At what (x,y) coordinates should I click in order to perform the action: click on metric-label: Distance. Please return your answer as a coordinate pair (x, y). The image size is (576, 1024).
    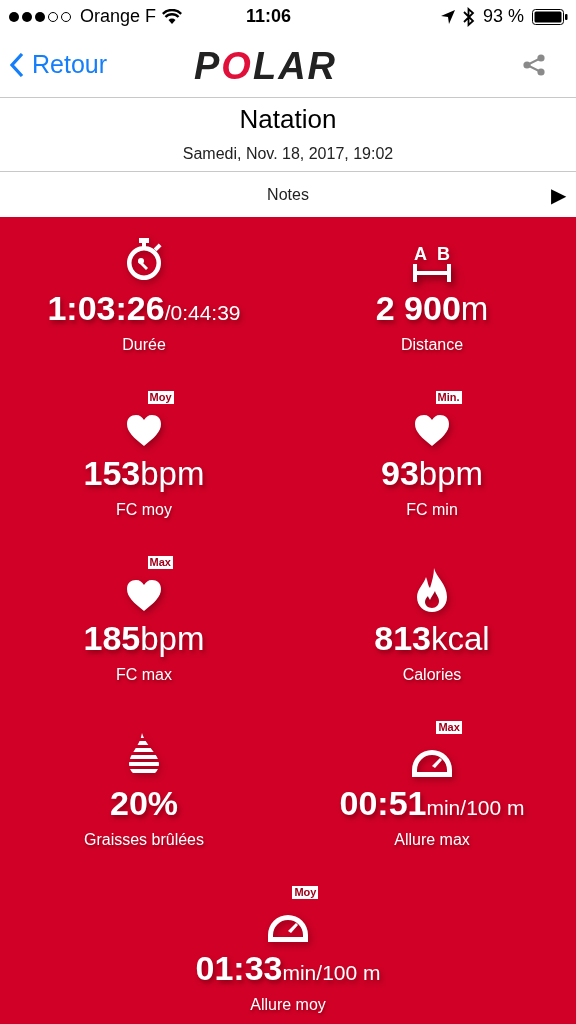
    Looking at the image, I should click on (432, 345).